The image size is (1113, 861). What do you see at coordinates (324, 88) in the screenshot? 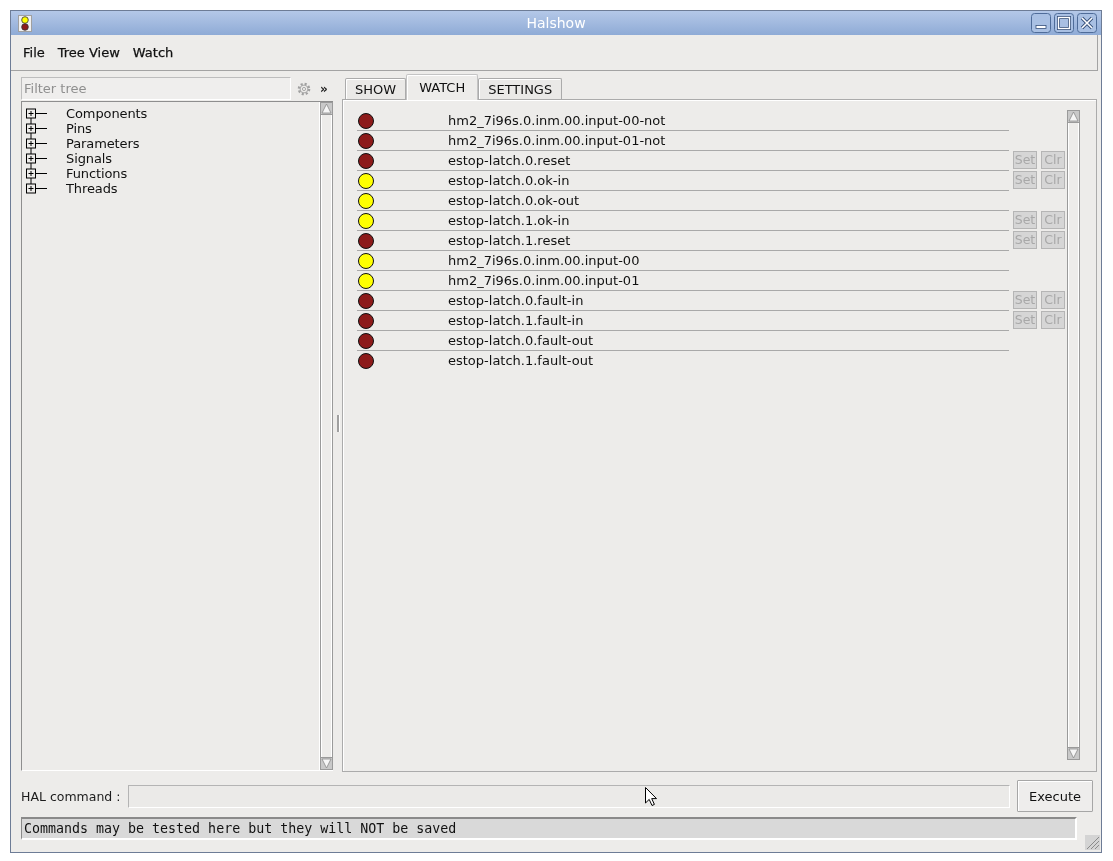
I see `expand-panel-button: »` at bounding box center [324, 88].